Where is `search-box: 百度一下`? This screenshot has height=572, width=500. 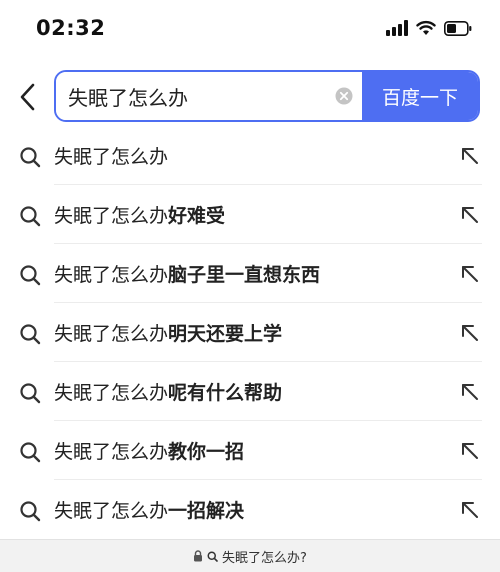 search-box: 百度一下 is located at coordinates (267, 96).